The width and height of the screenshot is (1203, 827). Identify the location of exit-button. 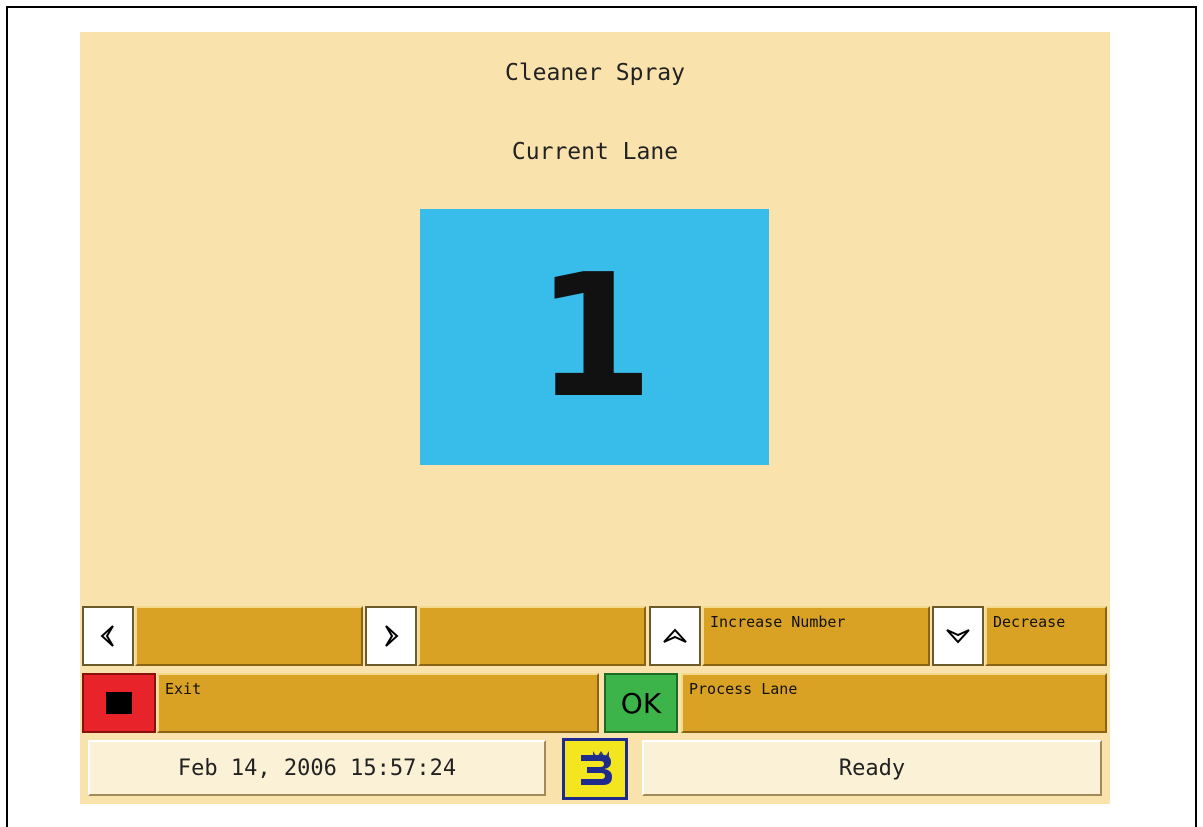
(119, 703).